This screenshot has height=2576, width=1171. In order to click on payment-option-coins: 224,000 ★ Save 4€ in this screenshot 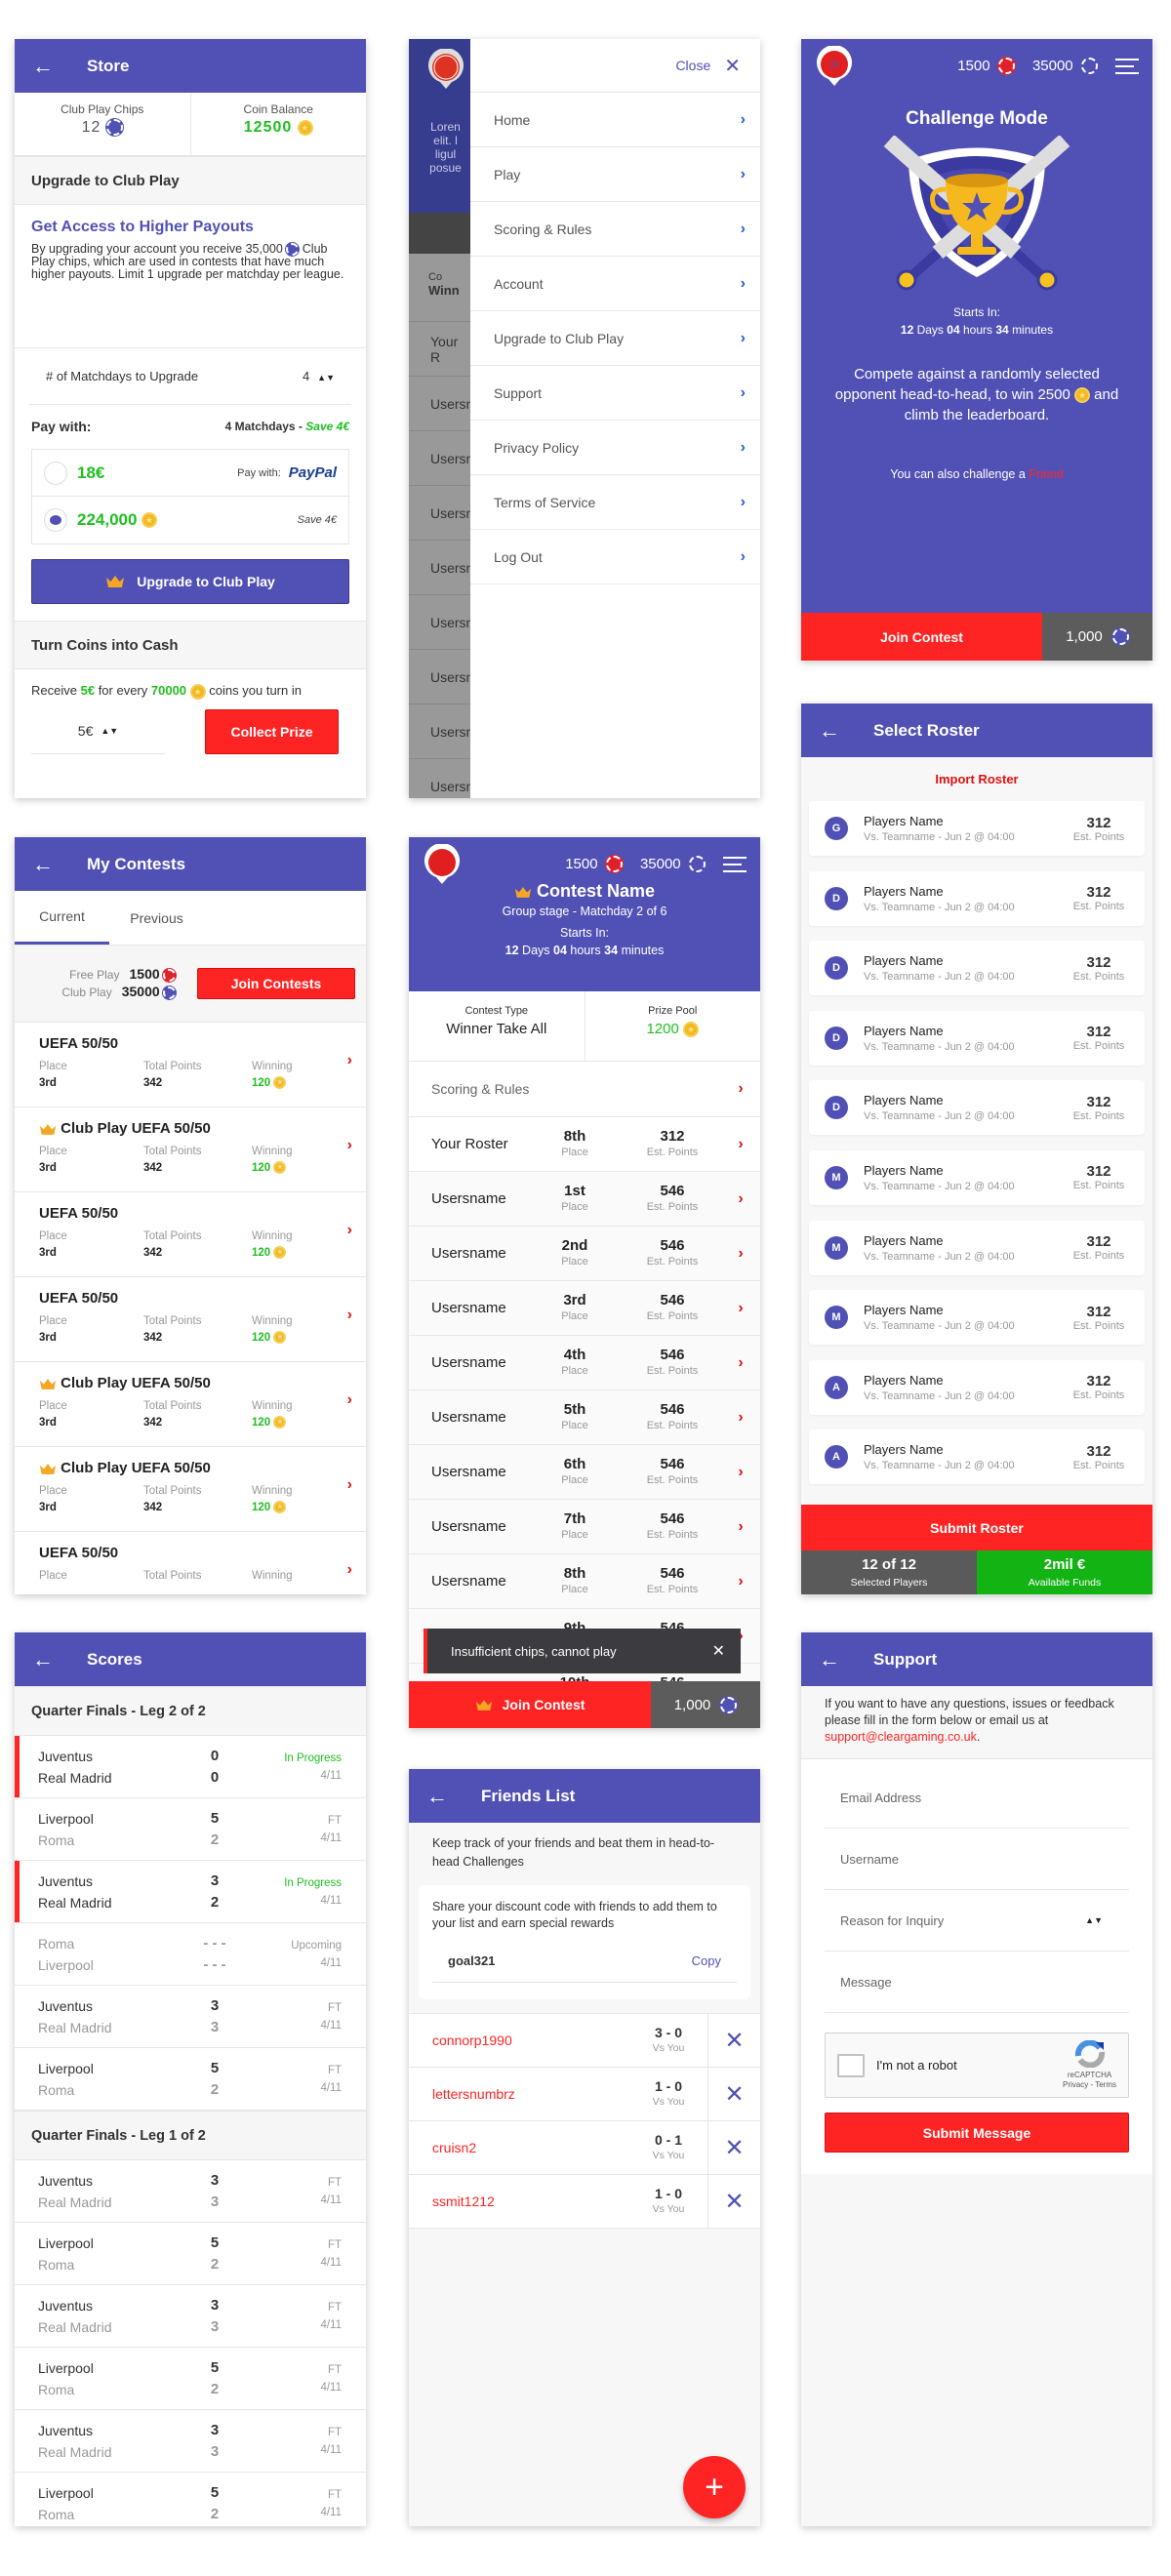, I will do `click(190, 520)`.